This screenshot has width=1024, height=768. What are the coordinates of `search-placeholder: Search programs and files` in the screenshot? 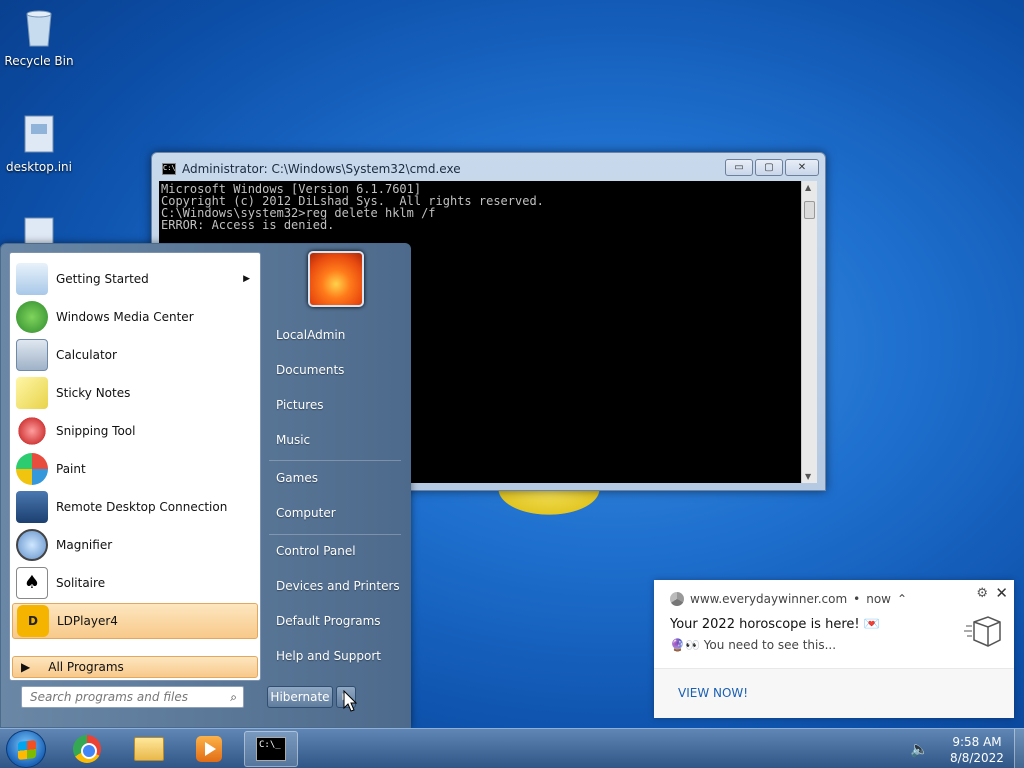 It's located at (109, 697).